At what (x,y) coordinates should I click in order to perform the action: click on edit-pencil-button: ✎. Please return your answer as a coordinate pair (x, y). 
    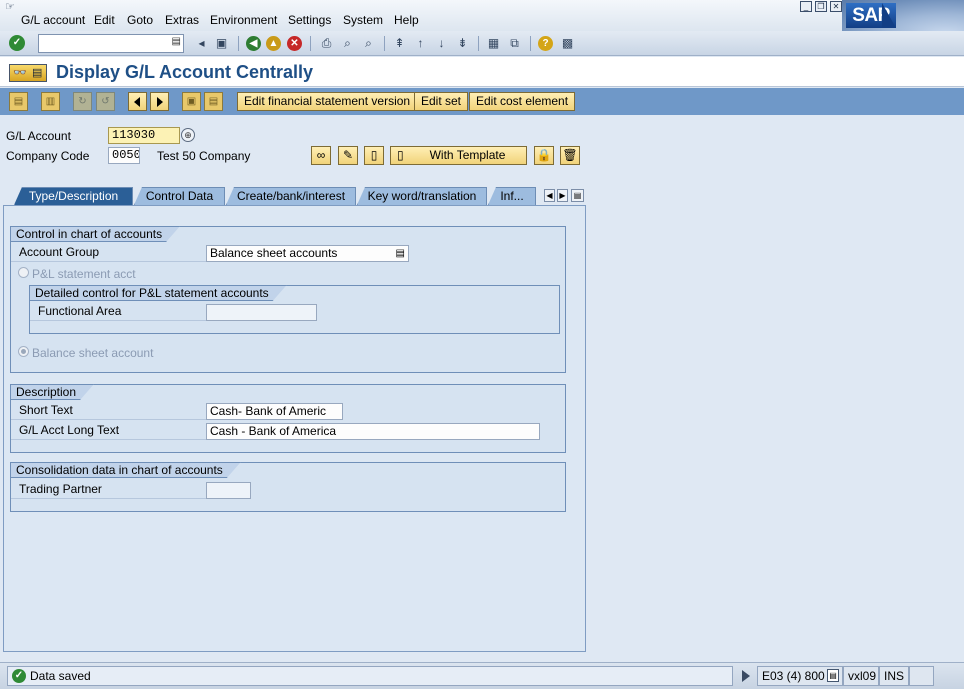
    Looking at the image, I should click on (348, 155).